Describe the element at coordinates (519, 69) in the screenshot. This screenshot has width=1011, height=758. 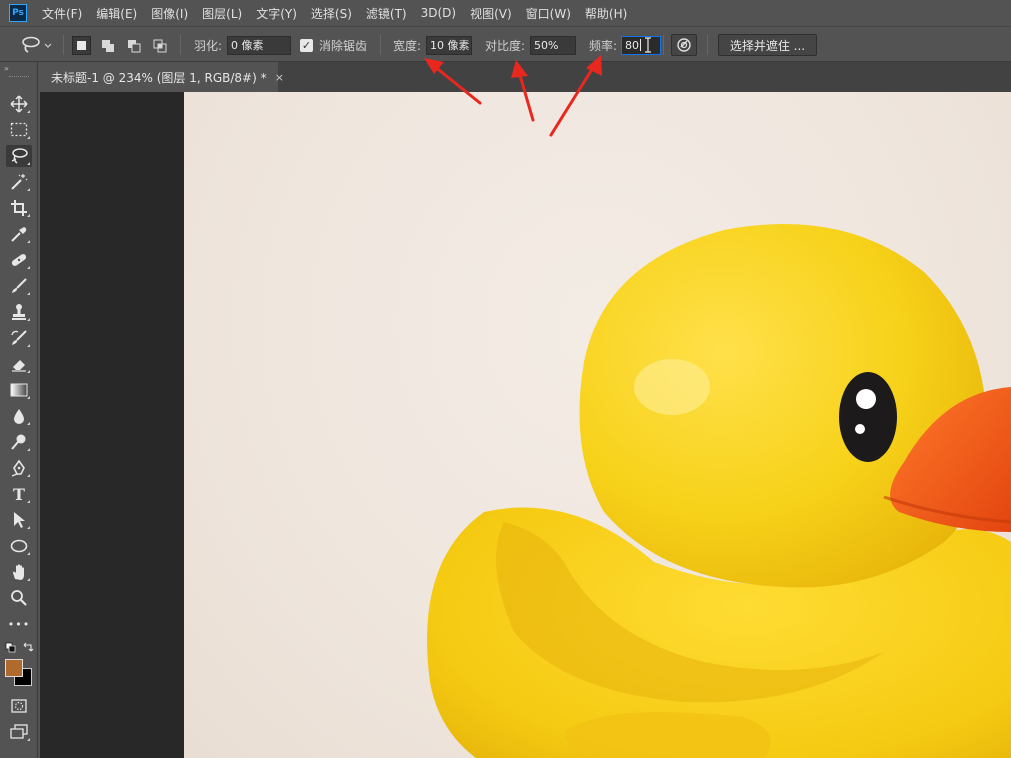
I see `arrow-head-contrast` at that location.